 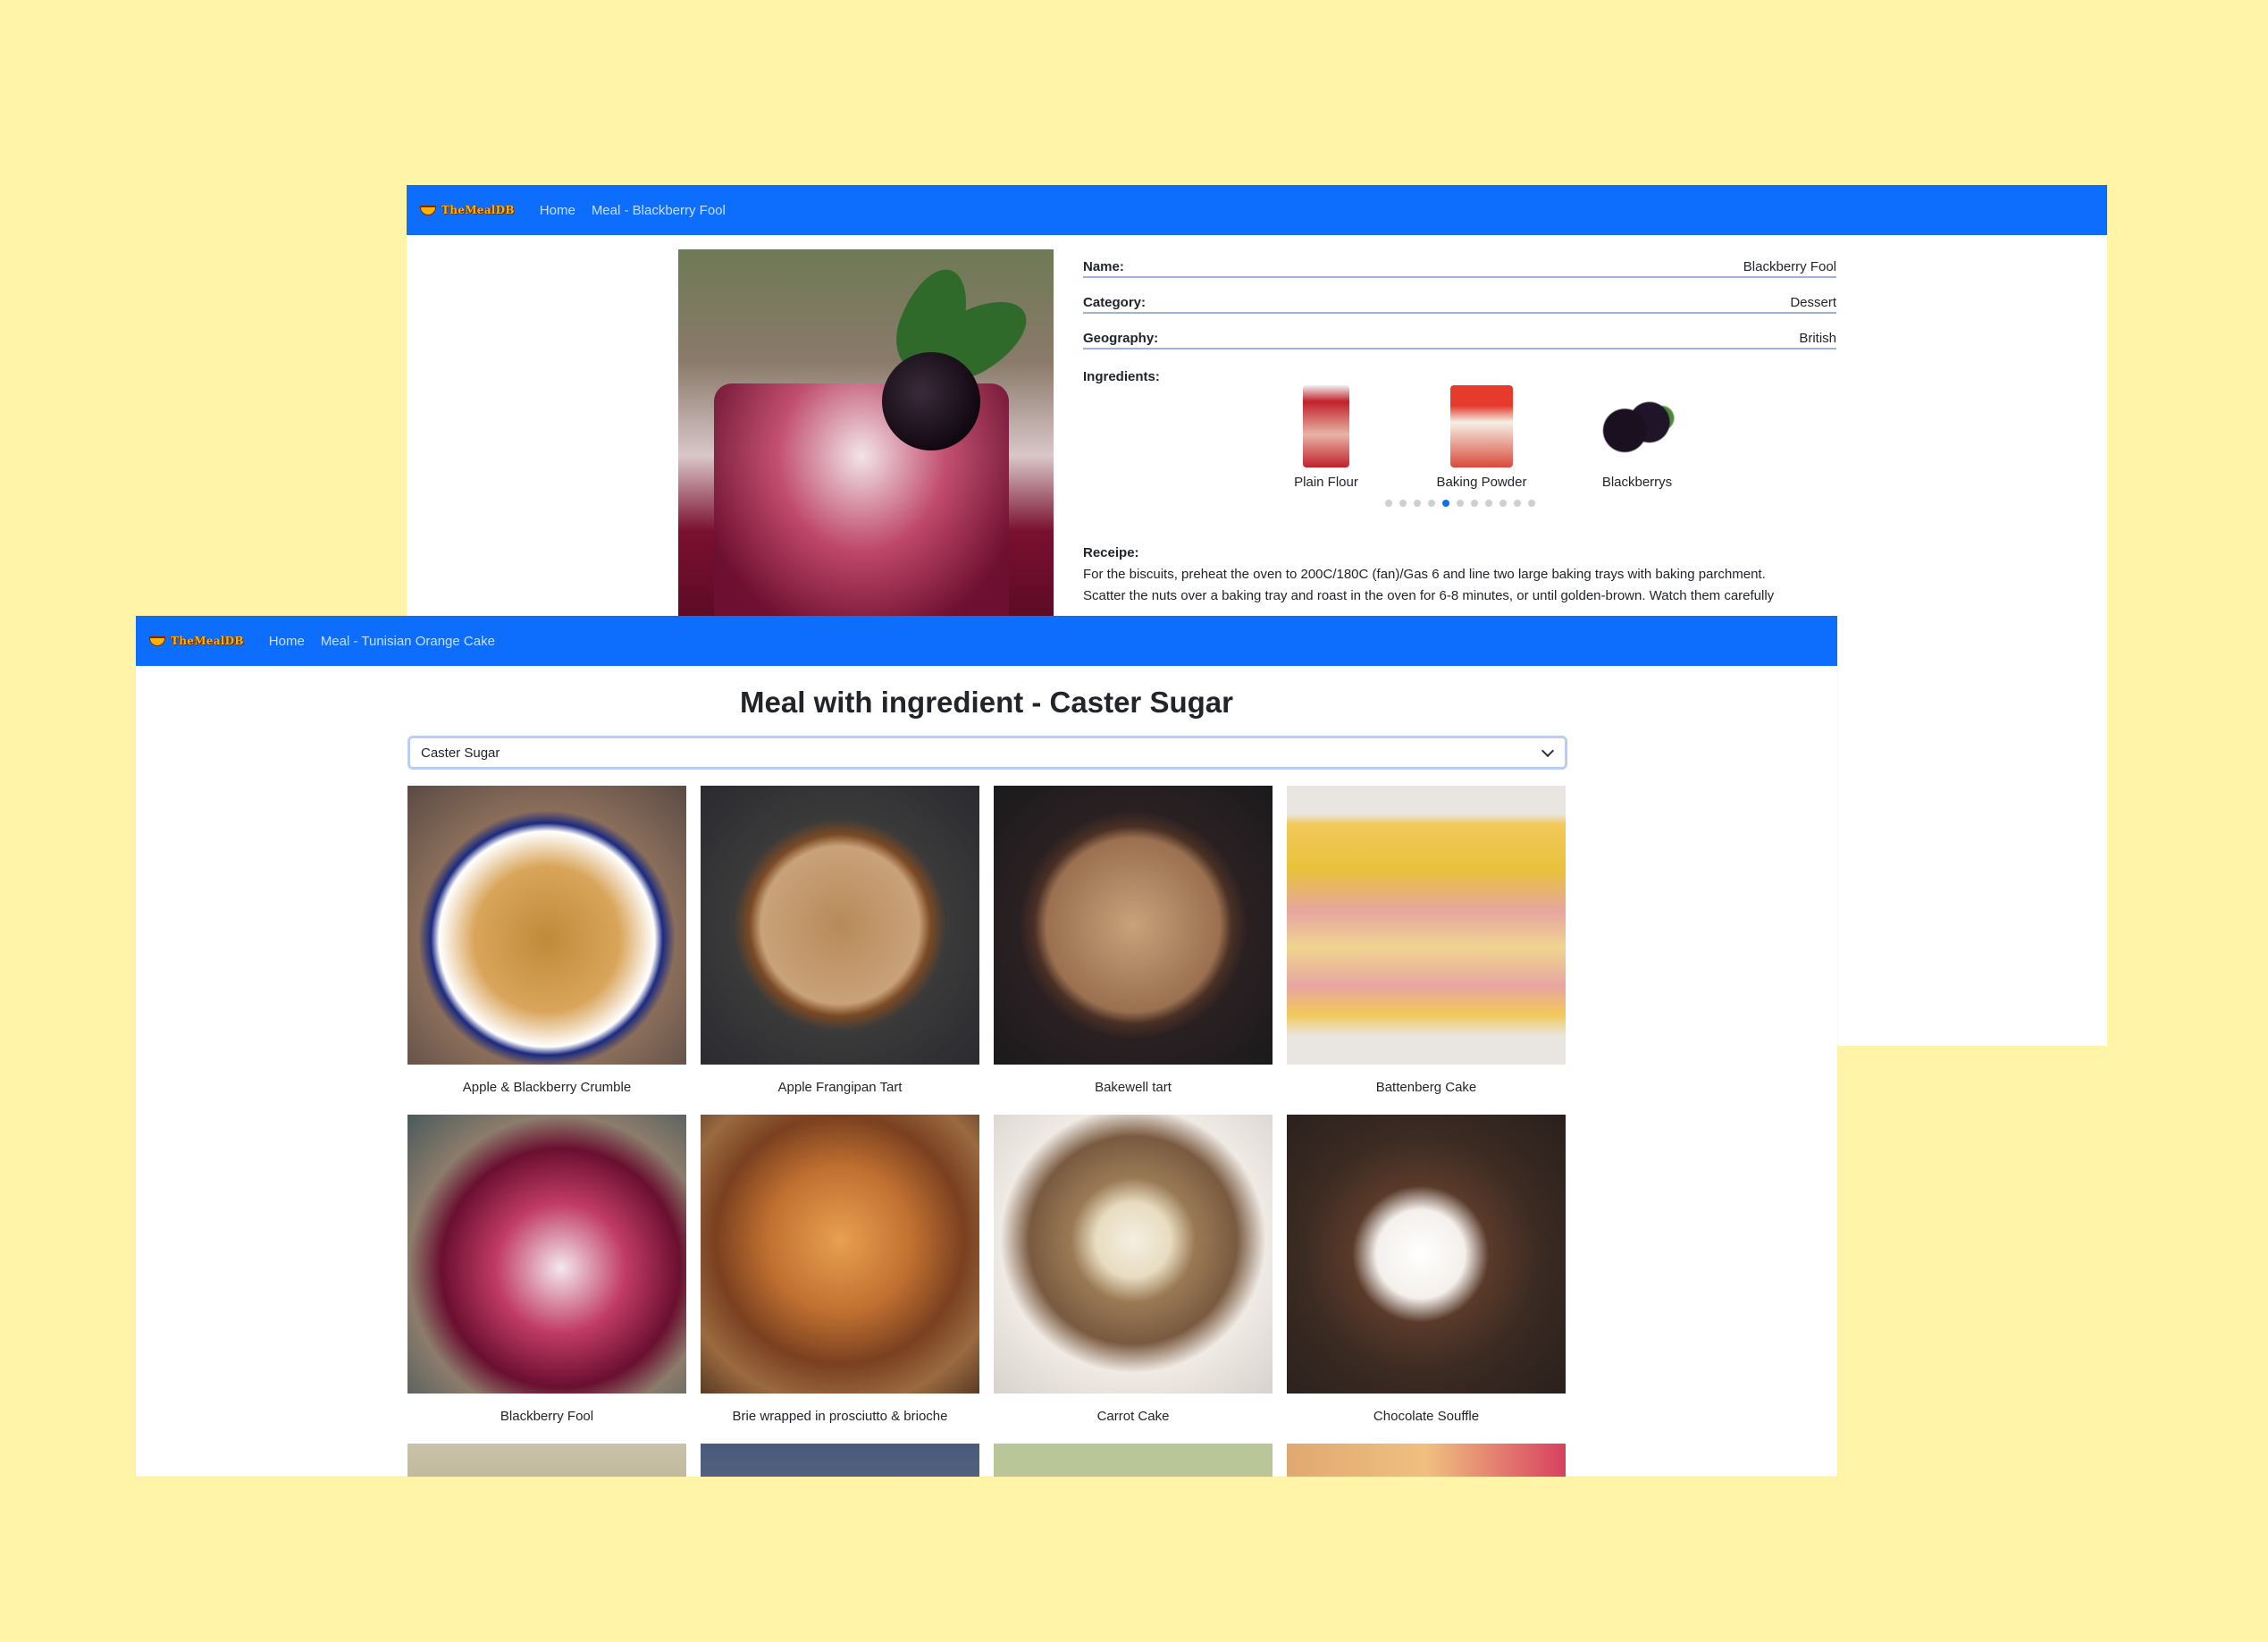 What do you see at coordinates (1426, 1087) in the screenshot?
I see `meal-name: Battenberg Cake` at bounding box center [1426, 1087].